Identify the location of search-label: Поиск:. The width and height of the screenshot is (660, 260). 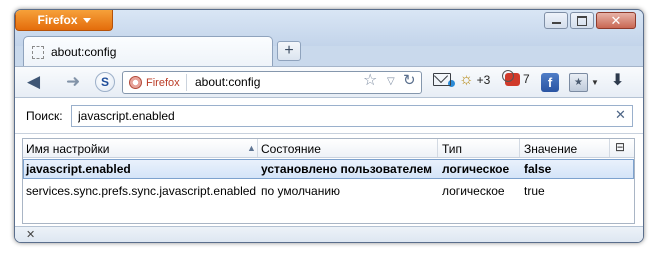
(44, 116).